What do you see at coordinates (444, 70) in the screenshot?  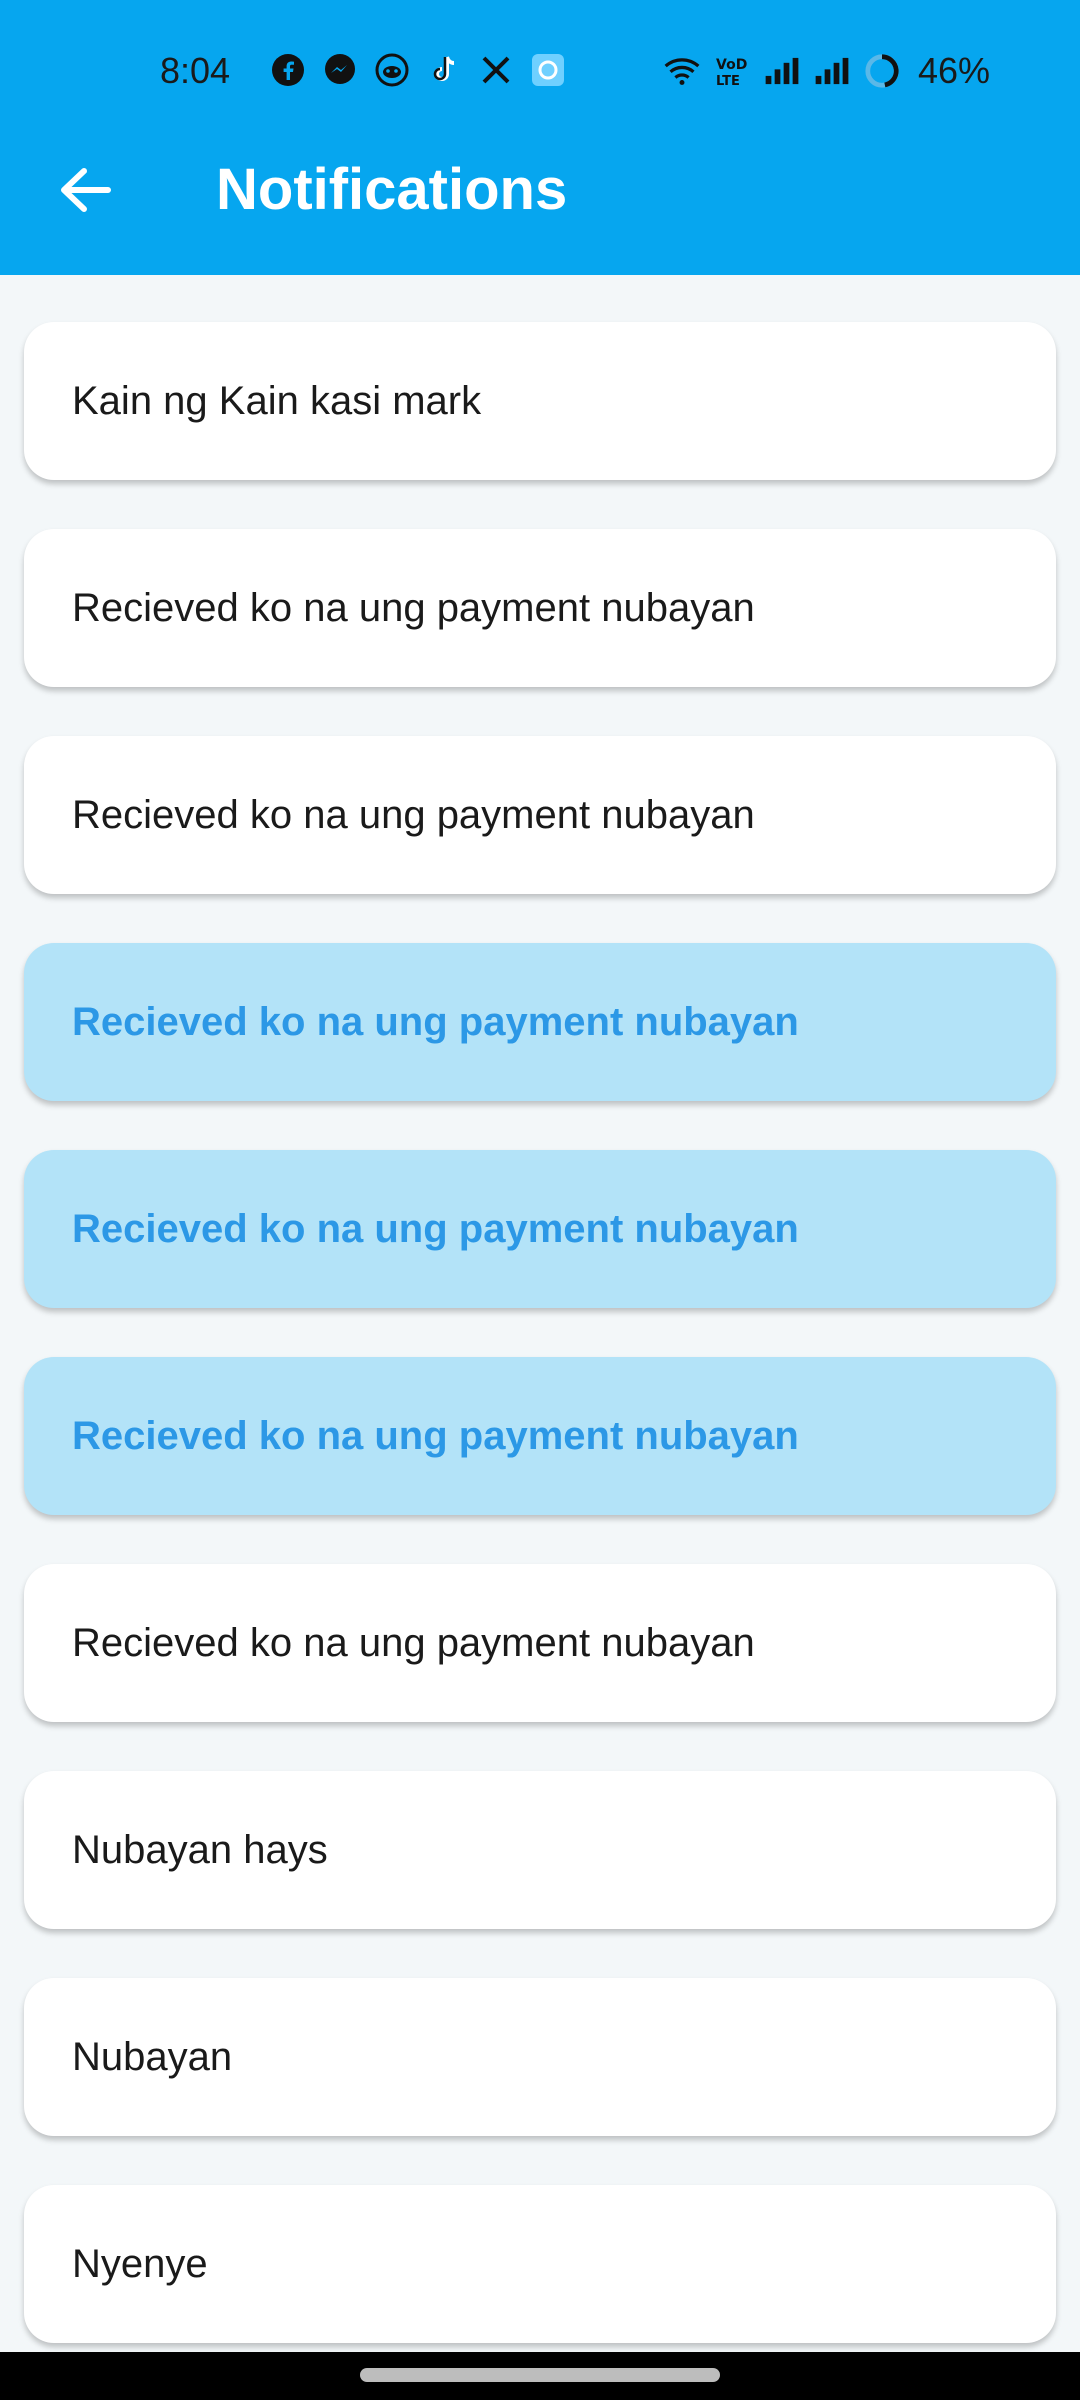 I see `tiktok-icon` at bounding box center [444, 70].